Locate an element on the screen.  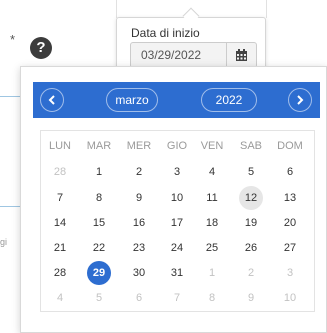
calendar-day: 3 is located at coordinates (177, 172).